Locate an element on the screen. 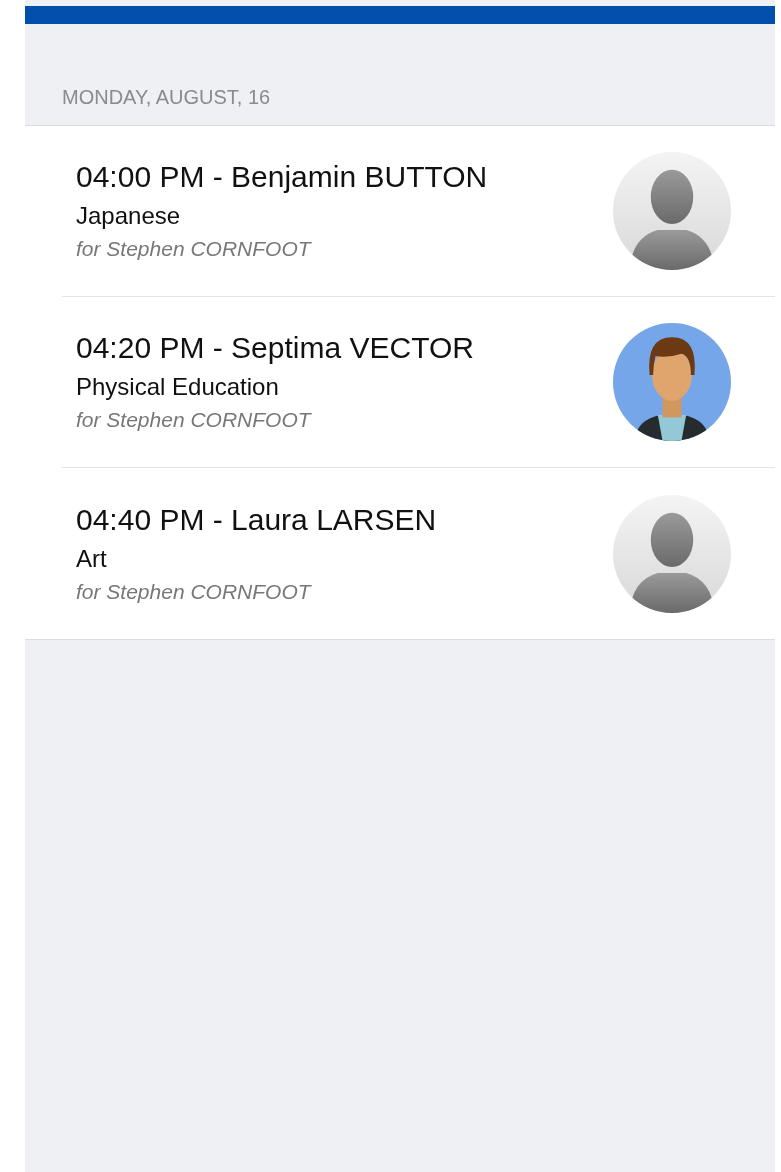 This screenshot has width=781, height=1172. appointment-row: 04:40 PM - Laura LARSEN Art for Stephen CORNFOOT is located at coordinates (418, 553).